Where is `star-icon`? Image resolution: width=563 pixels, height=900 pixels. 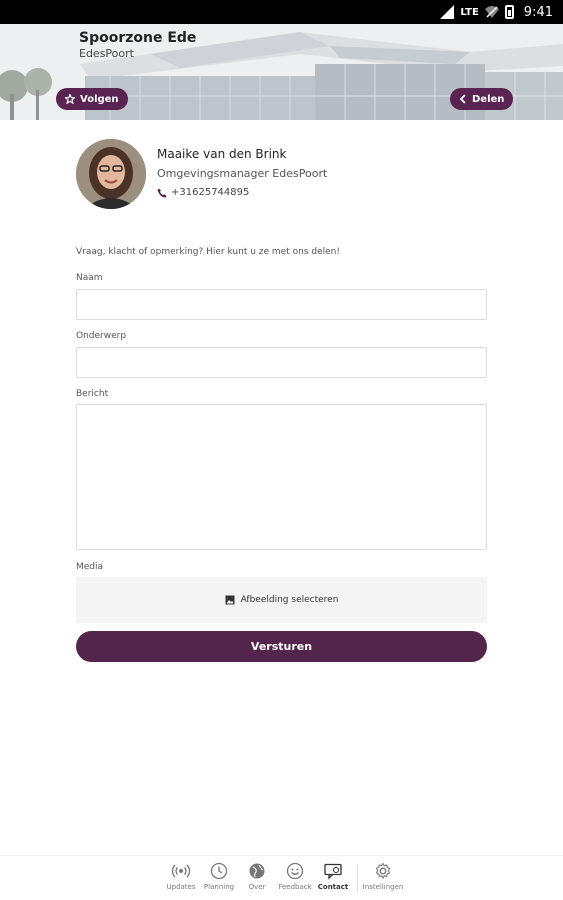
star-icon is located at coordinates (70, 99).